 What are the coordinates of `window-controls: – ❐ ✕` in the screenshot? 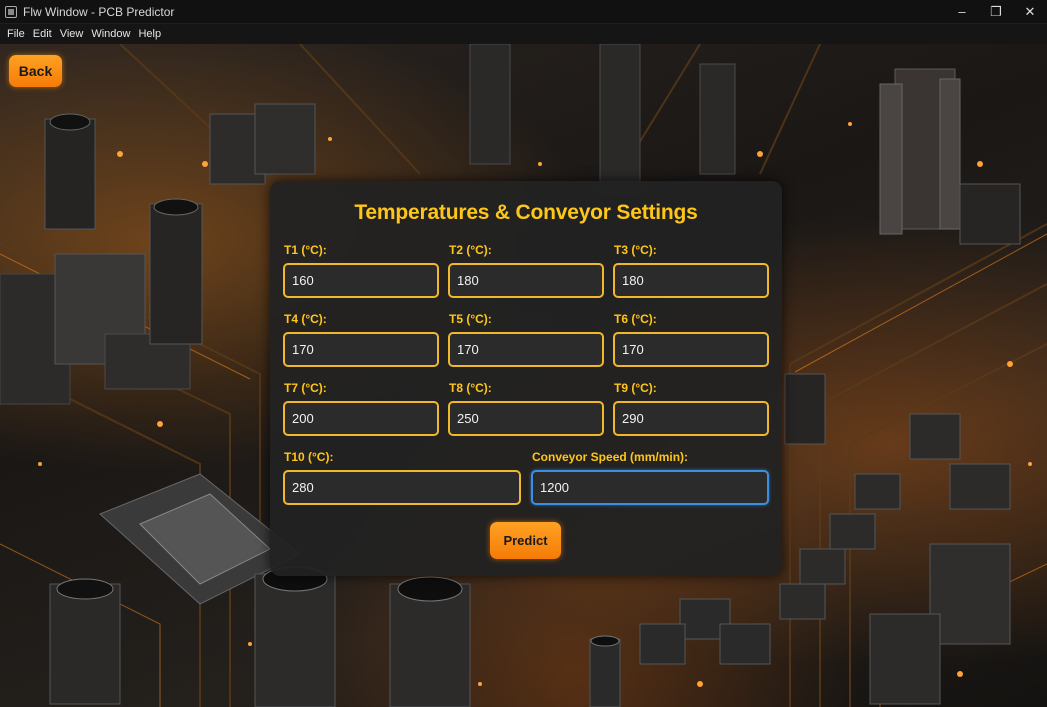 It's located at (996, 11).